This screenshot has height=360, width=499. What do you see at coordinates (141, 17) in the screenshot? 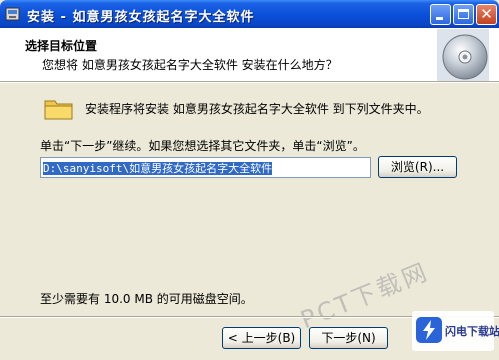
I see `window-title: 安装 - 如意男孩女孩起名字大全软件` at bounding box center [141, 17].